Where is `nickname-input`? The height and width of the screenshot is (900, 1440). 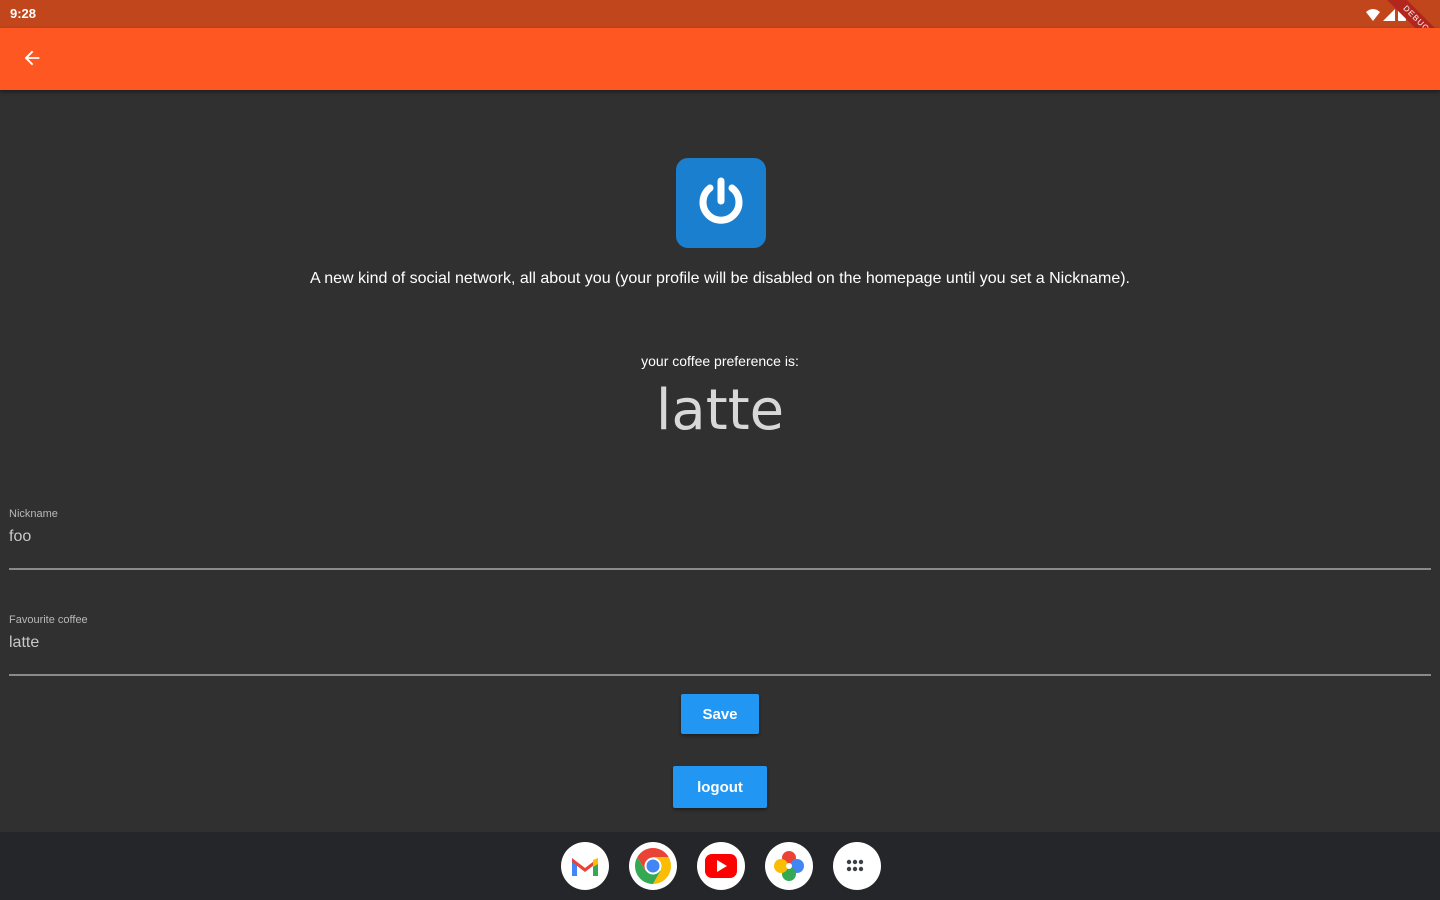
nickname-input is located at coordinates (720, 537).